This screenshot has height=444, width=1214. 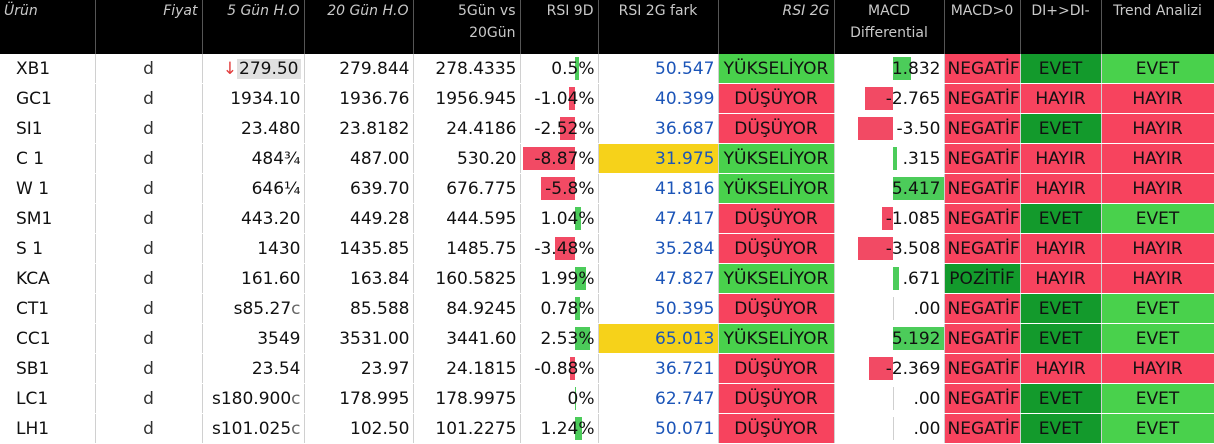 What do you see at coordinates (1061, 27) in the screenshot?
I see `header-di-compare: DI+>DI-` at bounding box center [1061, 27].